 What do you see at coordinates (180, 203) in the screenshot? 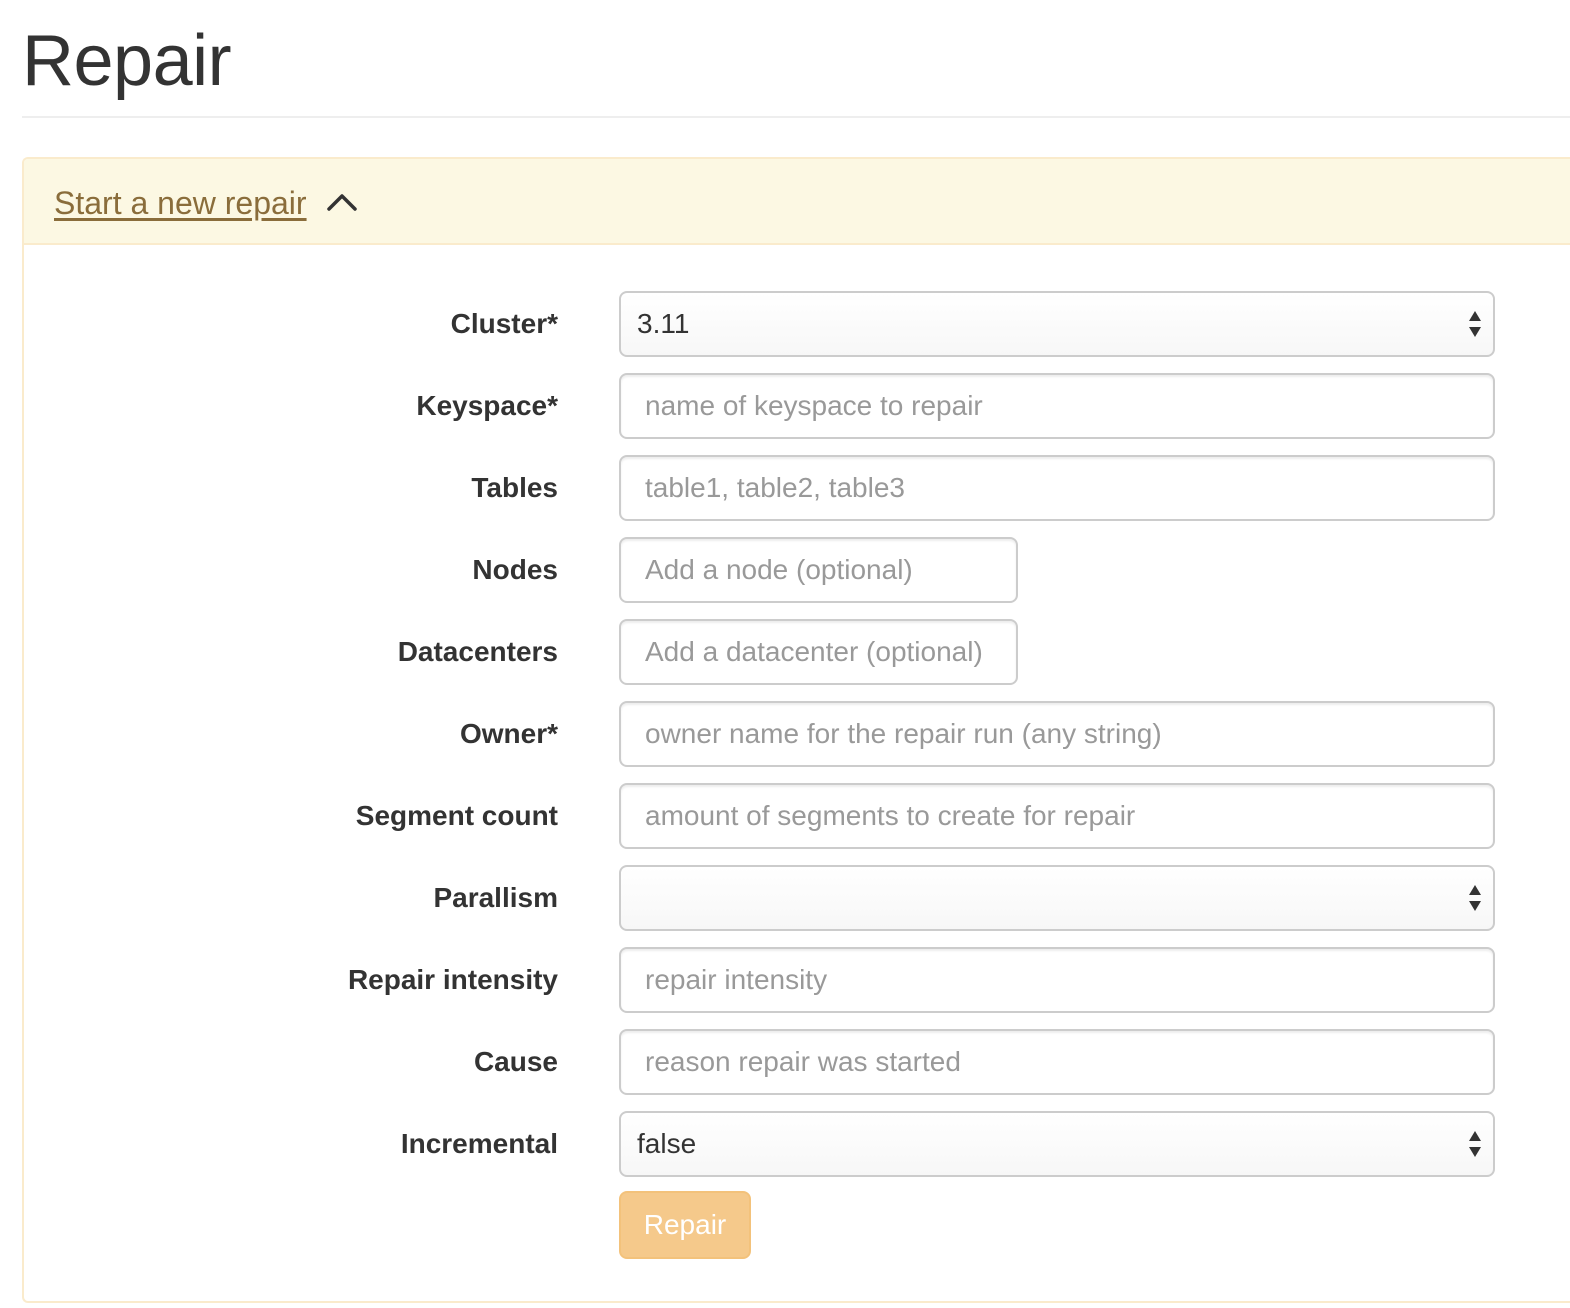
I see `start-new-repair-link: Start a new repair` at bounding box center [180, 203].